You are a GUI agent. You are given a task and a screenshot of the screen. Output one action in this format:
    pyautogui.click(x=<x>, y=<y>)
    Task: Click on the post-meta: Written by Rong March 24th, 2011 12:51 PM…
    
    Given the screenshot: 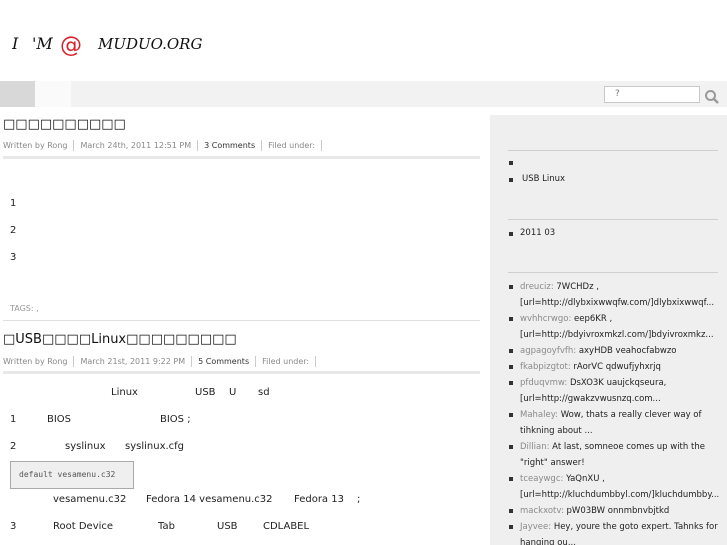 What is the action you would take?
    pyautogui.click(x=165, y=145)
    